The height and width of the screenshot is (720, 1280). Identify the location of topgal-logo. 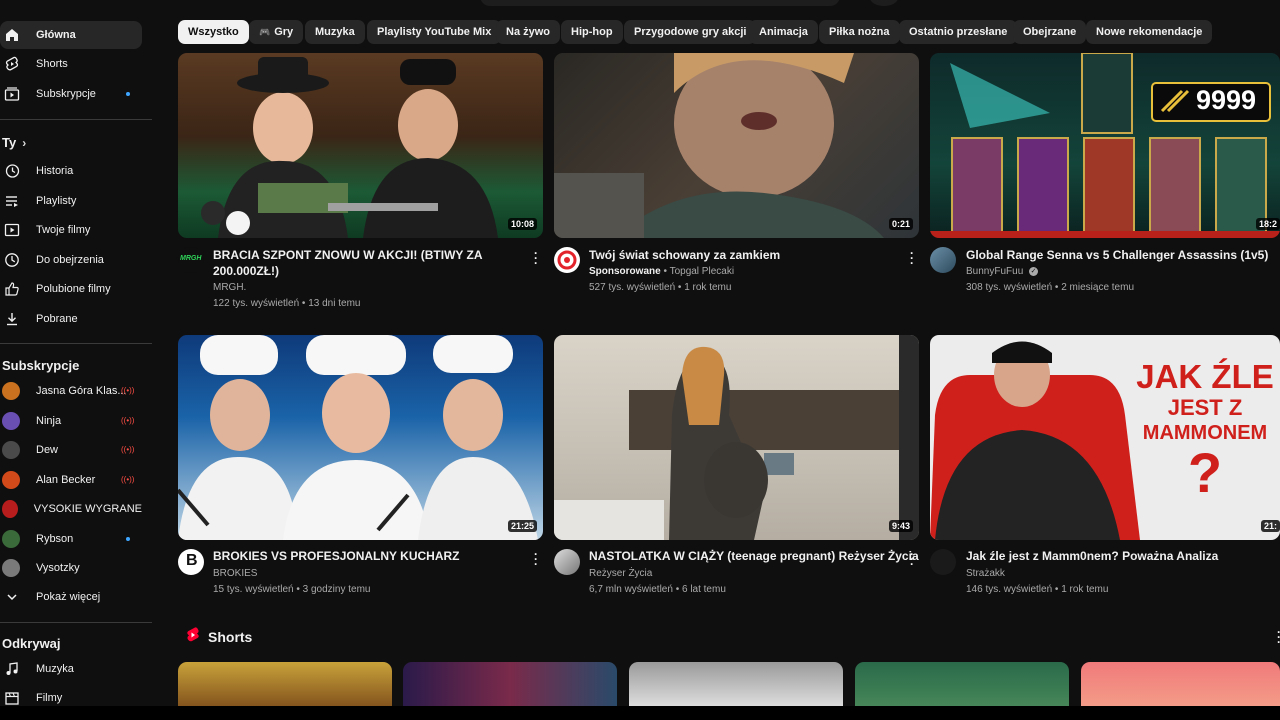
(567, 260).